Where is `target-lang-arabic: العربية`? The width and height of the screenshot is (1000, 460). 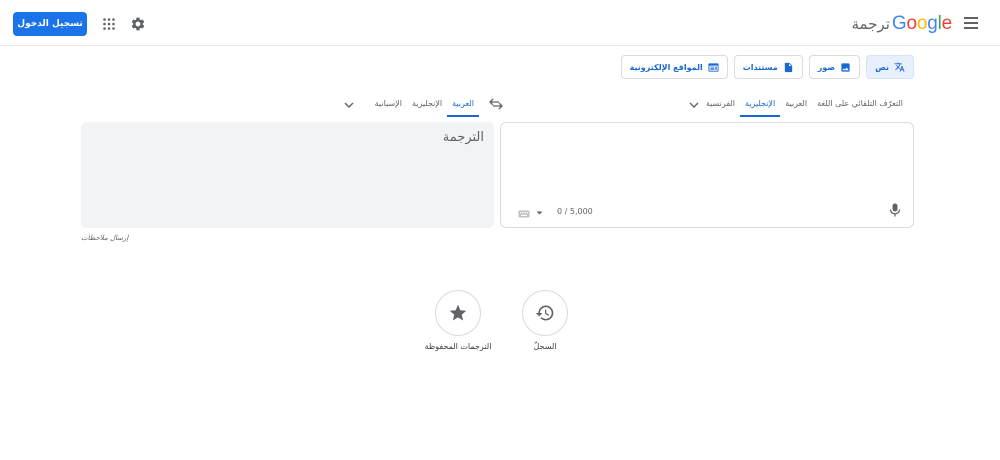 target-lang-arabic: العربية is located at coordinates (463, 106).